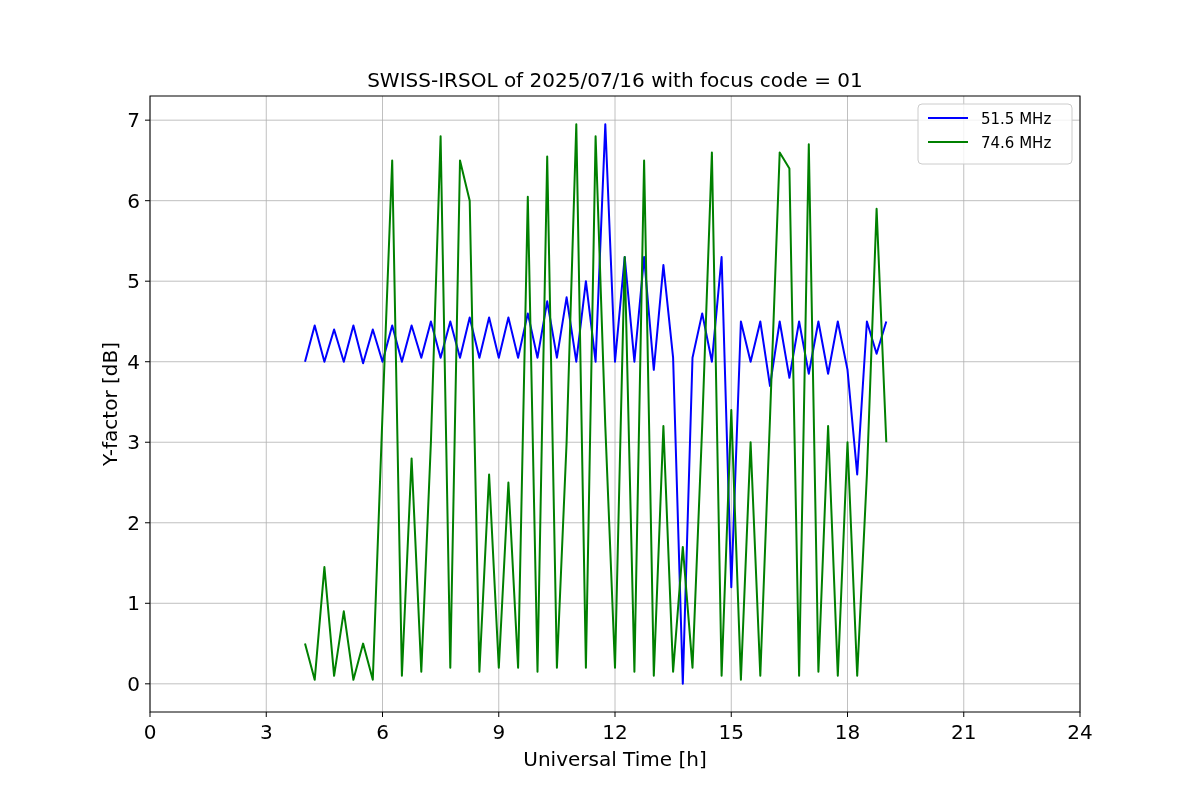  What do you see at coordinates (615, 732) in the screenshot?
I see `tick-label: 12` at bounding box center [615, 732].